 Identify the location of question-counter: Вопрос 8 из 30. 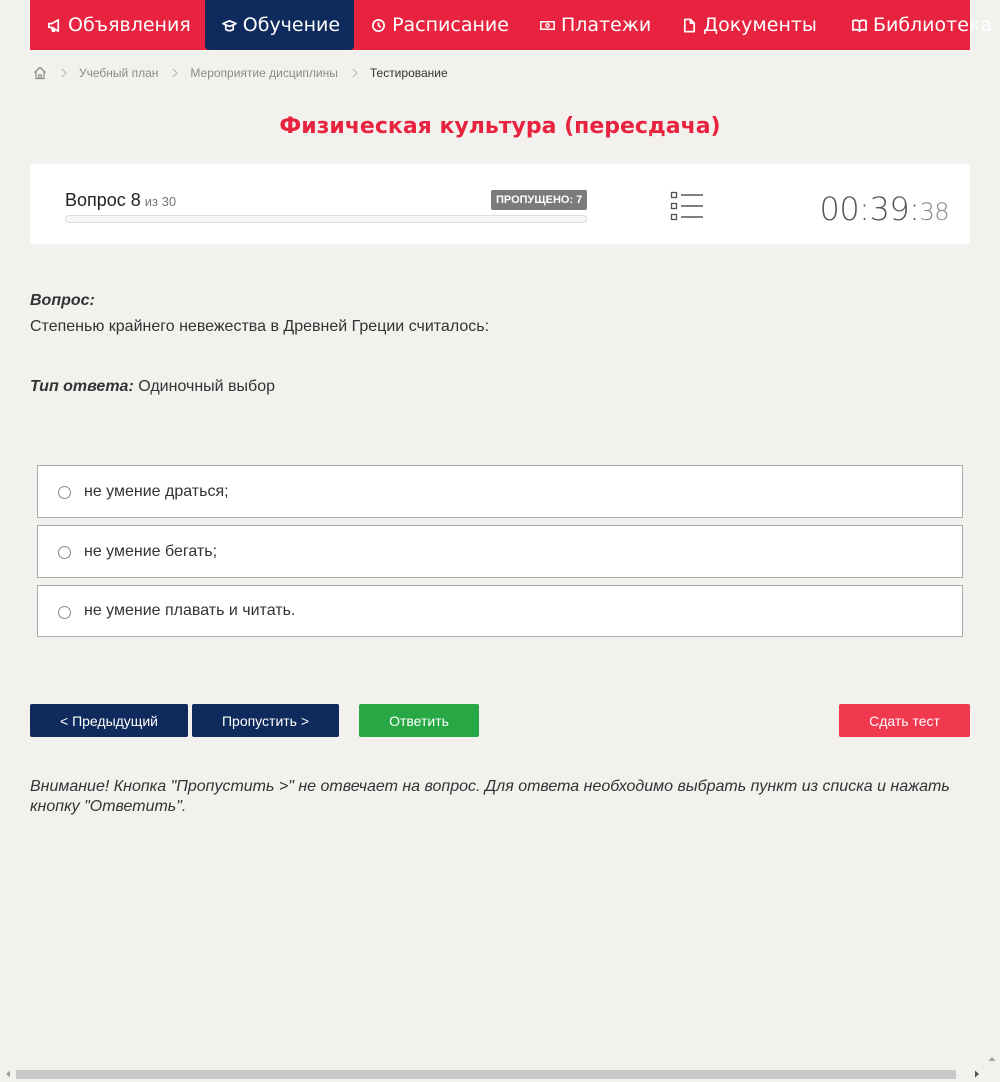
(120, 200).